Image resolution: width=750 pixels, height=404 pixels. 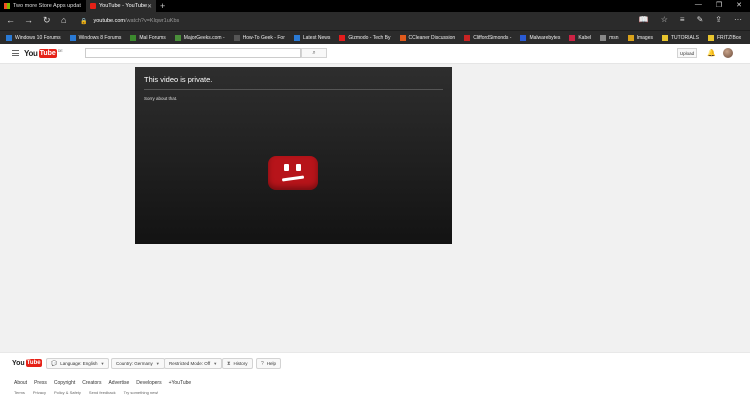 What do you see at coordinates (545, 37) in the screenshot?
I see `favorite-label: Malwarebytes` at bounding box center [545, 37].